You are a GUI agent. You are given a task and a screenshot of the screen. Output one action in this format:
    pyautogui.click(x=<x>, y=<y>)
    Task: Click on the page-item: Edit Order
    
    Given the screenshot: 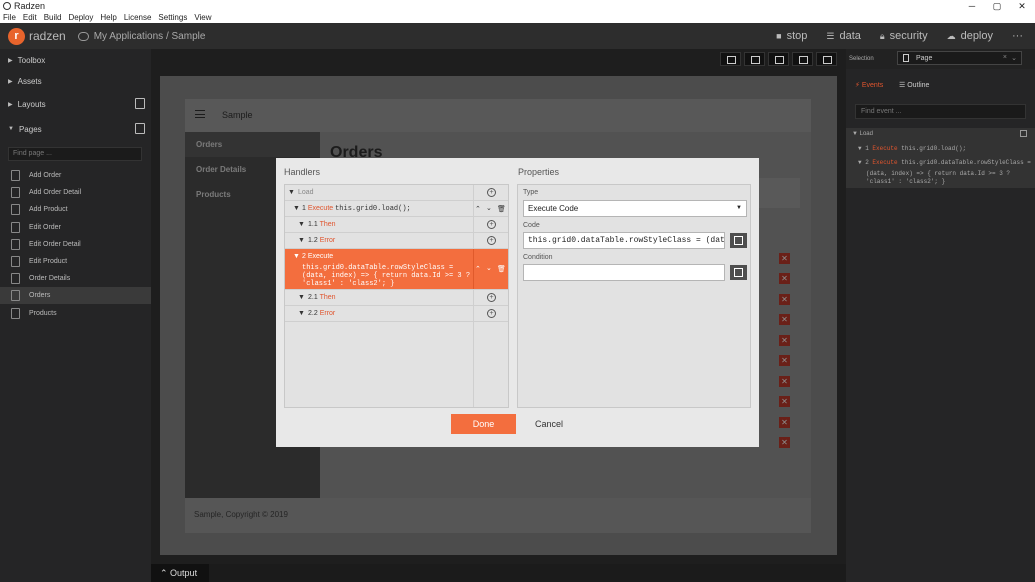 What is the action you would take?
    pyautogui.click(x=75, y=227)
    